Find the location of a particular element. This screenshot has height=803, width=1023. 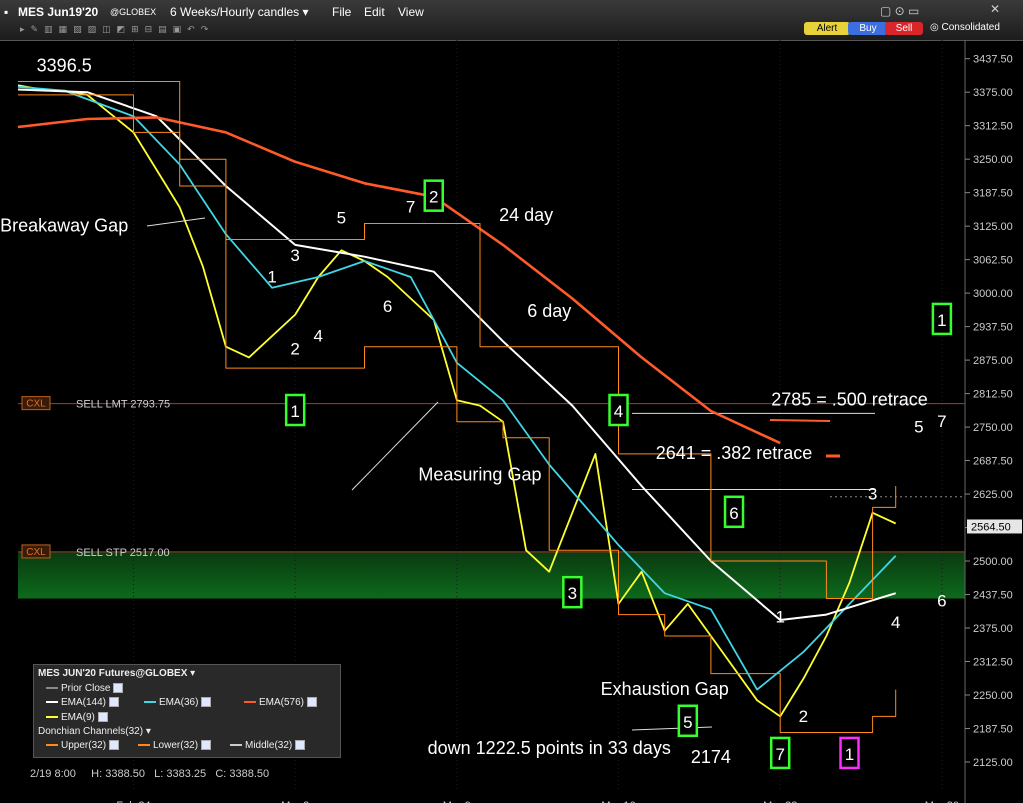

y-tick-label: 2687.50 is located at coordinates (993, 462).